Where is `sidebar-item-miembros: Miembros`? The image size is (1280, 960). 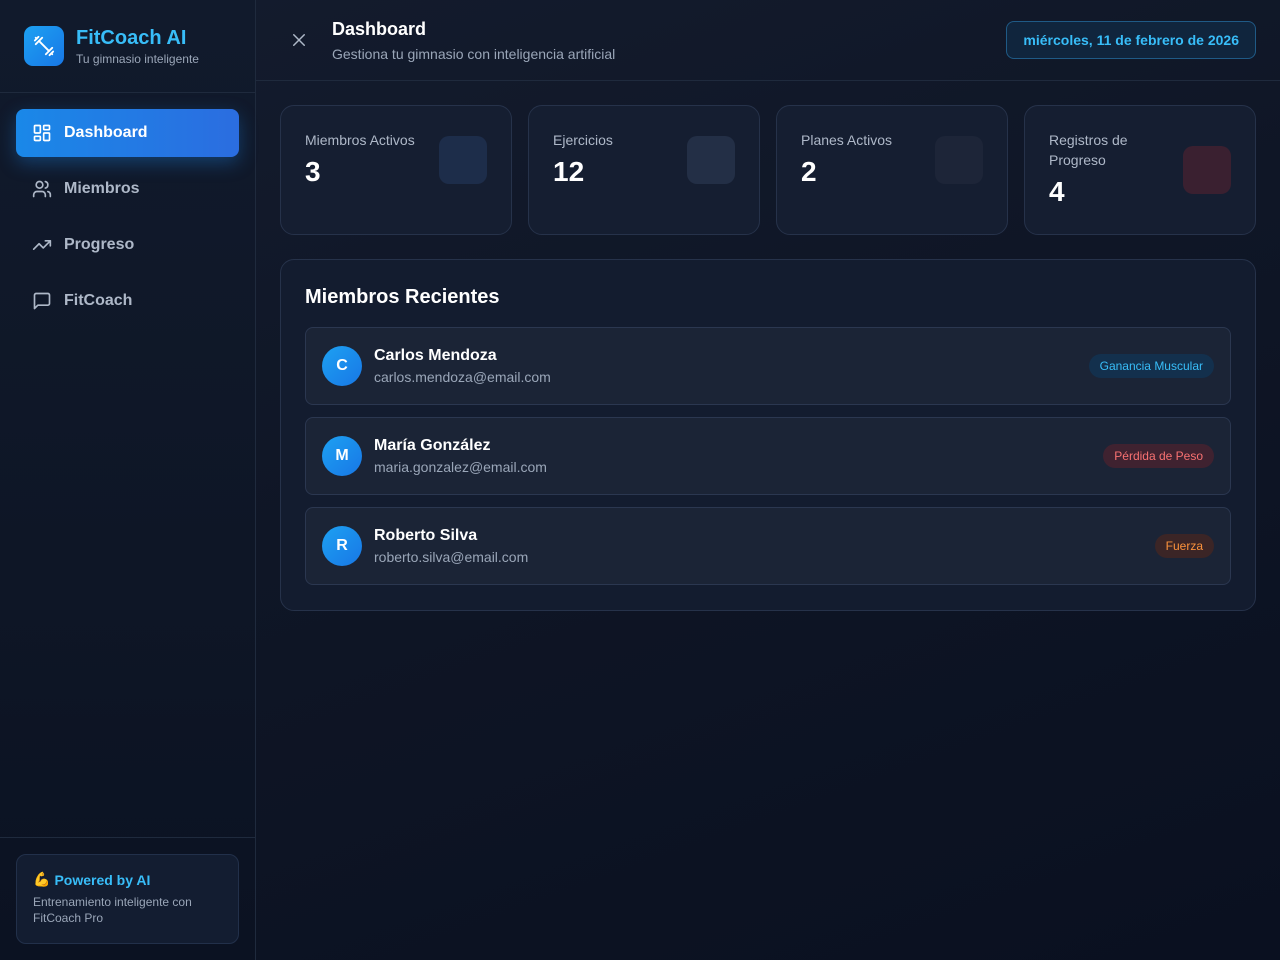
sidebar-item-miembros: Miembros is located at coordinates (127, 189).